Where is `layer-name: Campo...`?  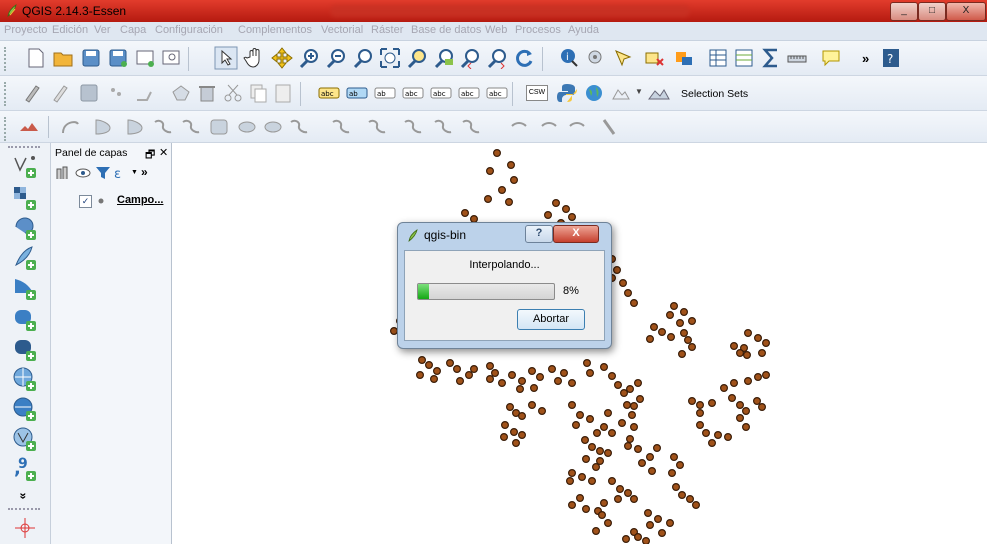 layer-name: Campo... is located at coordinates (140, 200).